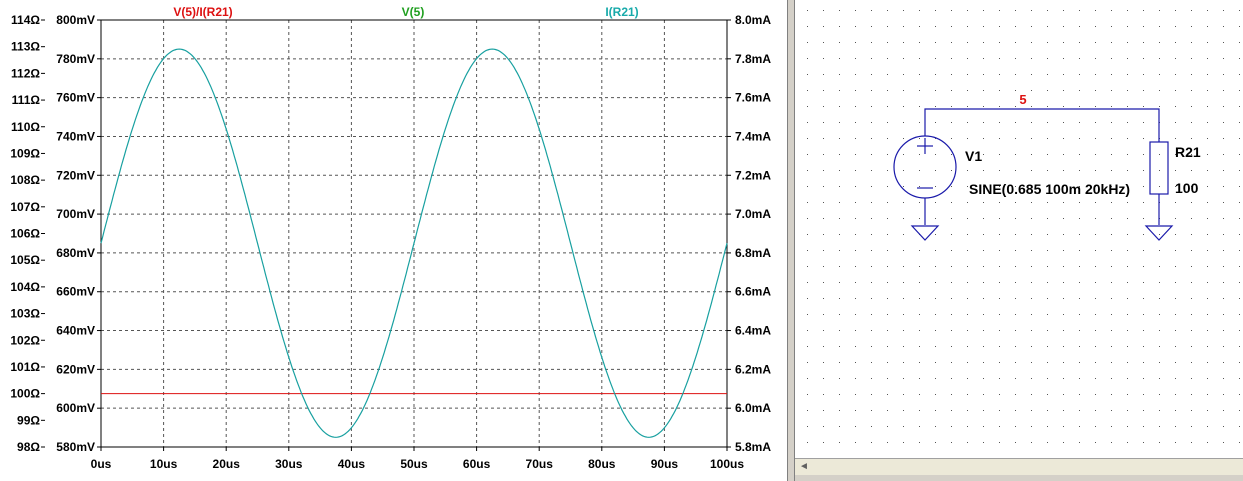 Image resolution: width=1243 pixels, height=481 pixels. I want to click on trace-label-v5: V(5), so click(413, 12).